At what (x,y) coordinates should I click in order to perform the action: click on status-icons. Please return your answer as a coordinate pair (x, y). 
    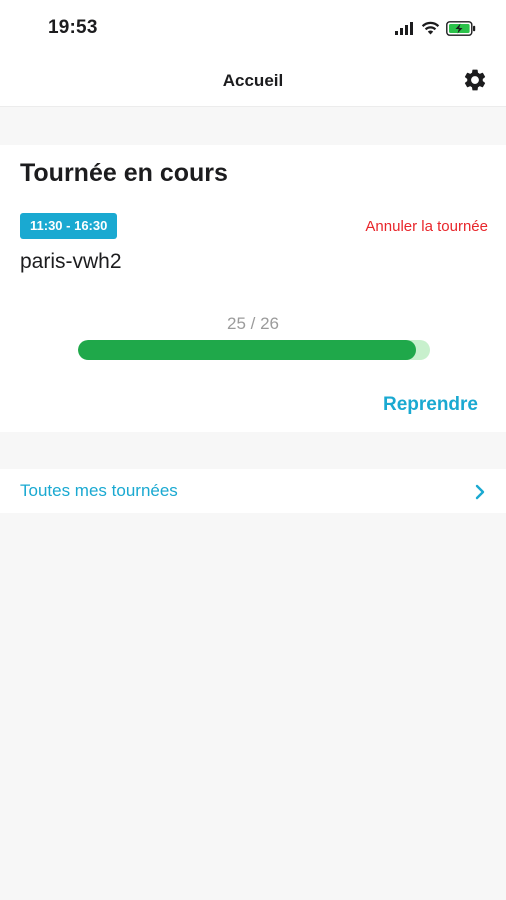
    Looking at the image, I should click on (435, 28).